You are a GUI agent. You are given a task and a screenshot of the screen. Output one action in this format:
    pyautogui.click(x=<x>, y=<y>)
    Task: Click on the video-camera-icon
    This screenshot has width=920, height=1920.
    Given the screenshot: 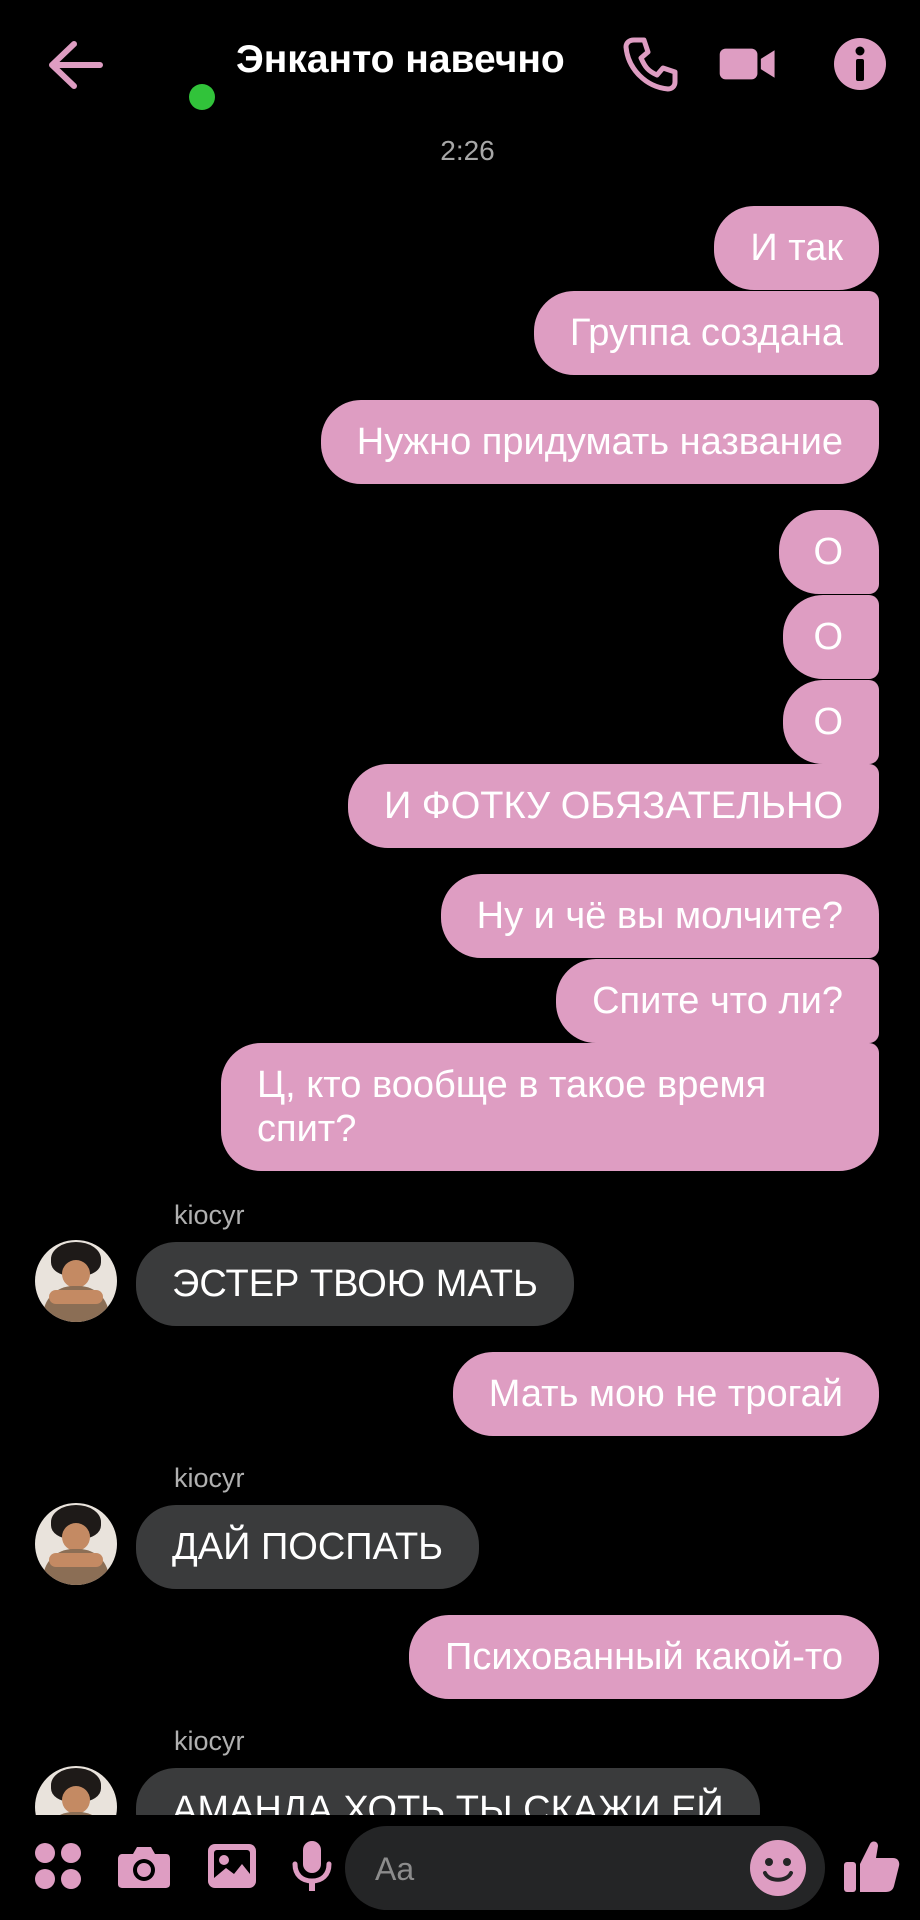 What is the action you would take?
    pyautogui.click(x=748, y=64)
    